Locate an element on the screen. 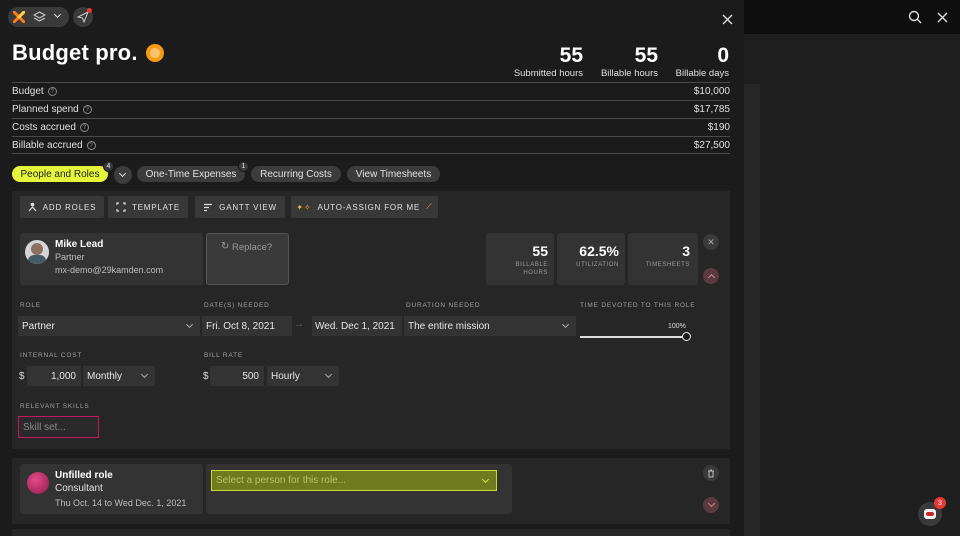 The height and width of the screenshot is (536, 960). budget-row-costs-accrued: Costs accrued? $190 is located at coordinates (371, 127).